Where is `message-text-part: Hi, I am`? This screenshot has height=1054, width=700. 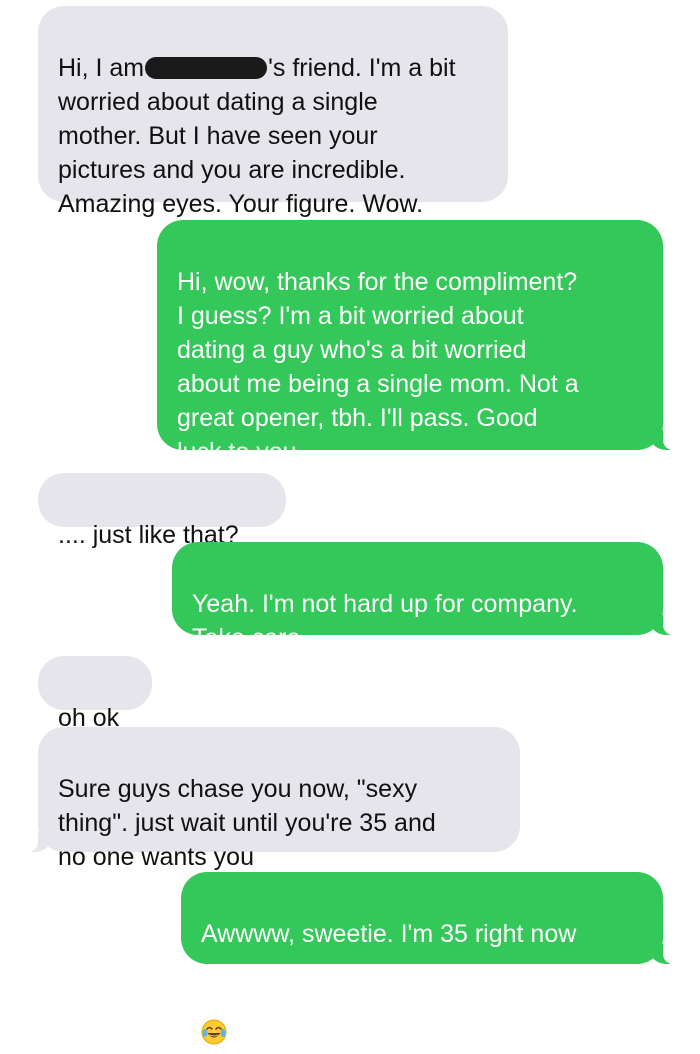 message-text-part: Hi, I am is located at coordinates (101, 68).